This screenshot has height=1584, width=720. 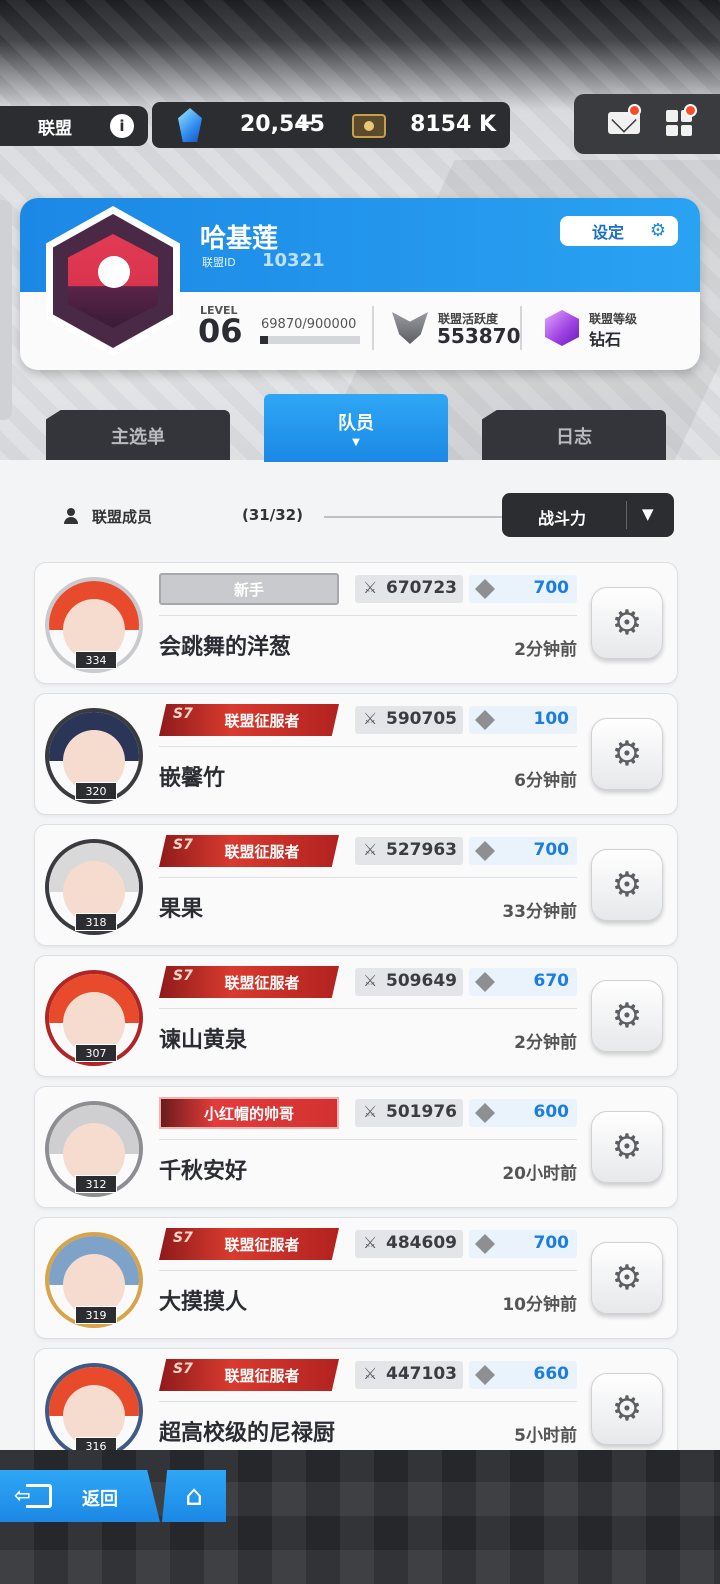 I want to click on member-name: 谏山黄泉, so click(x=203, y=1040).